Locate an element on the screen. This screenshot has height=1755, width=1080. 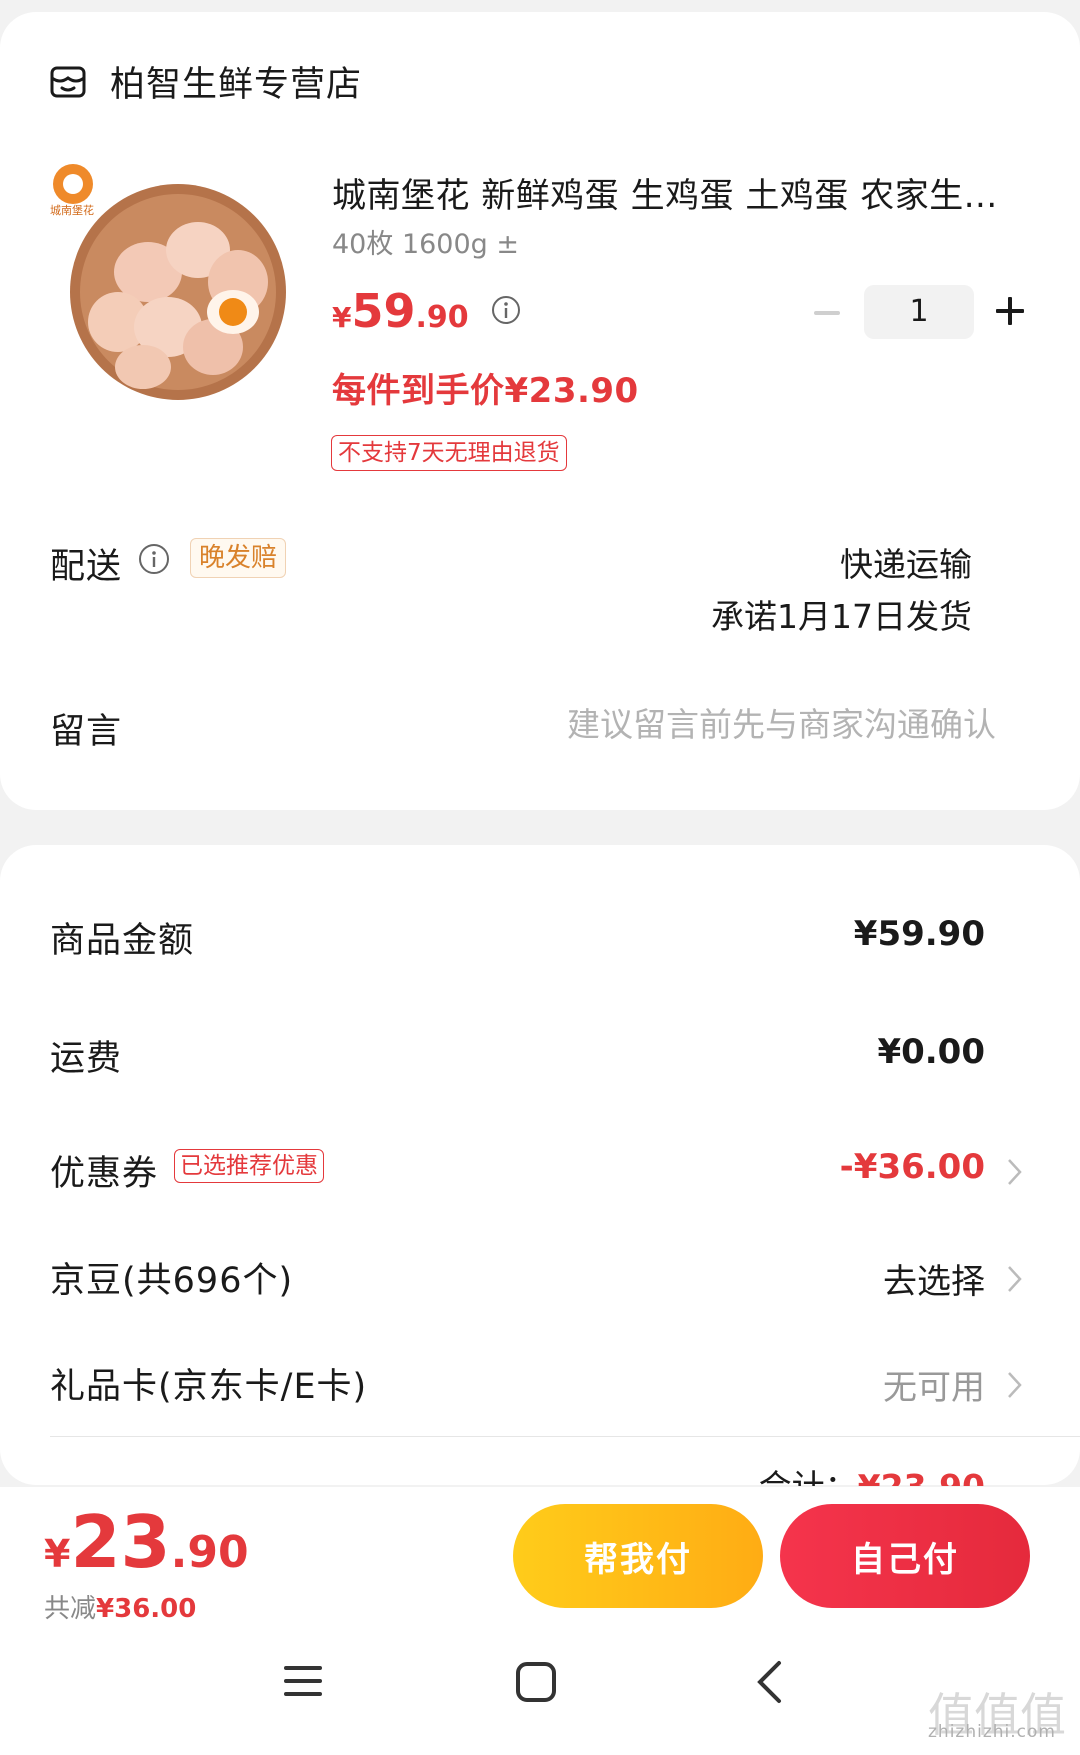
home-icon is located at coordinates (536, 1682).